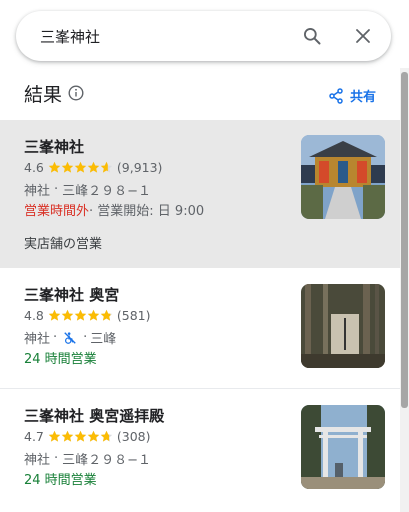 Image resolution: width=409 pixels, height=512 pixels. I want to click on info-icon, so click(76, 93).